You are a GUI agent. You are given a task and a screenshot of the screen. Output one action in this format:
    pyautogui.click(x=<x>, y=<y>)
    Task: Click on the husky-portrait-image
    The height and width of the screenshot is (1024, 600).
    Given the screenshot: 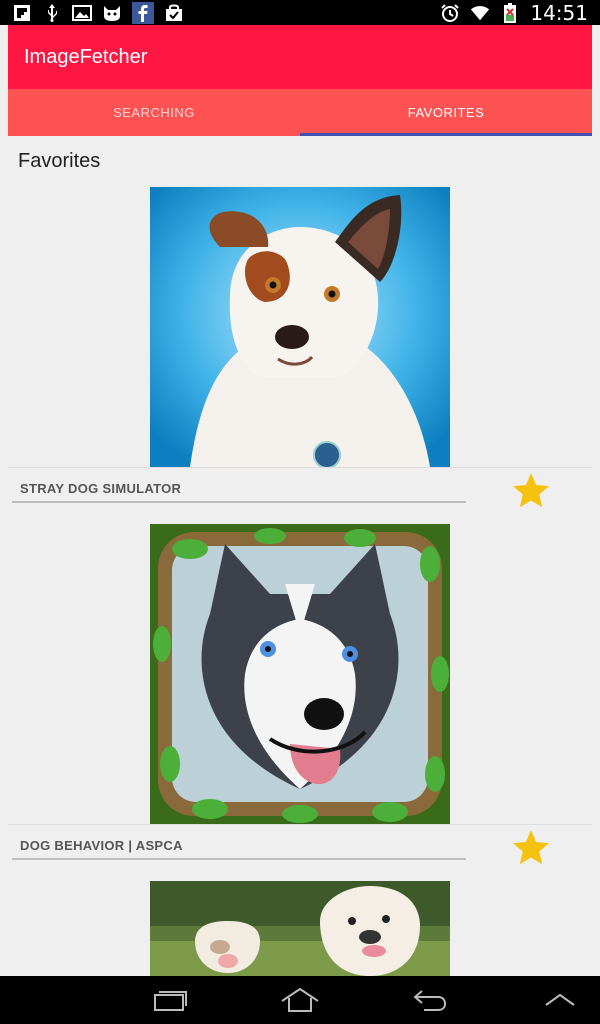 What is the action you would take?
    pyautogui.click(x=300, y=674)
    